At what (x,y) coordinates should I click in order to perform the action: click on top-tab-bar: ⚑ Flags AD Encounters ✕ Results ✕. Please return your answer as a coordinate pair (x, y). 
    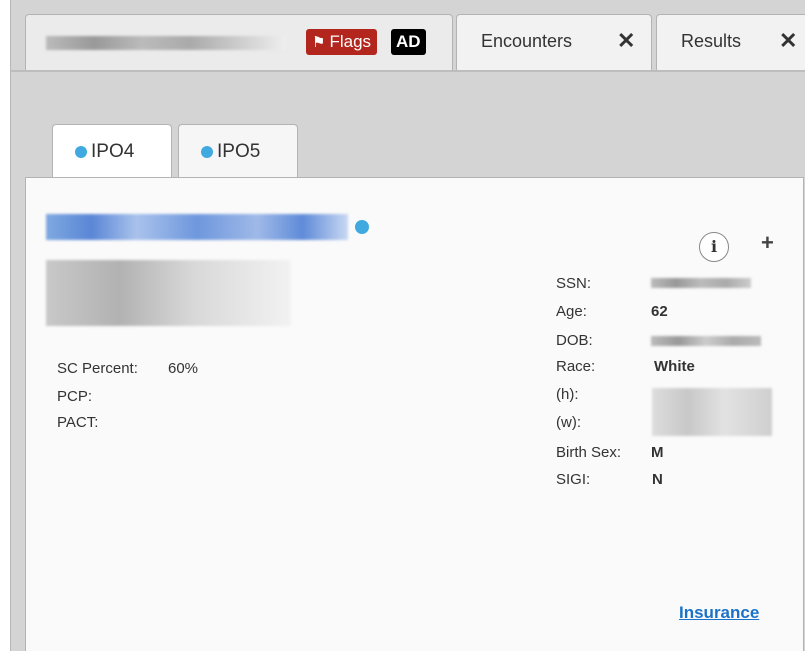
    Looking at the image, I should click on (408, 35).